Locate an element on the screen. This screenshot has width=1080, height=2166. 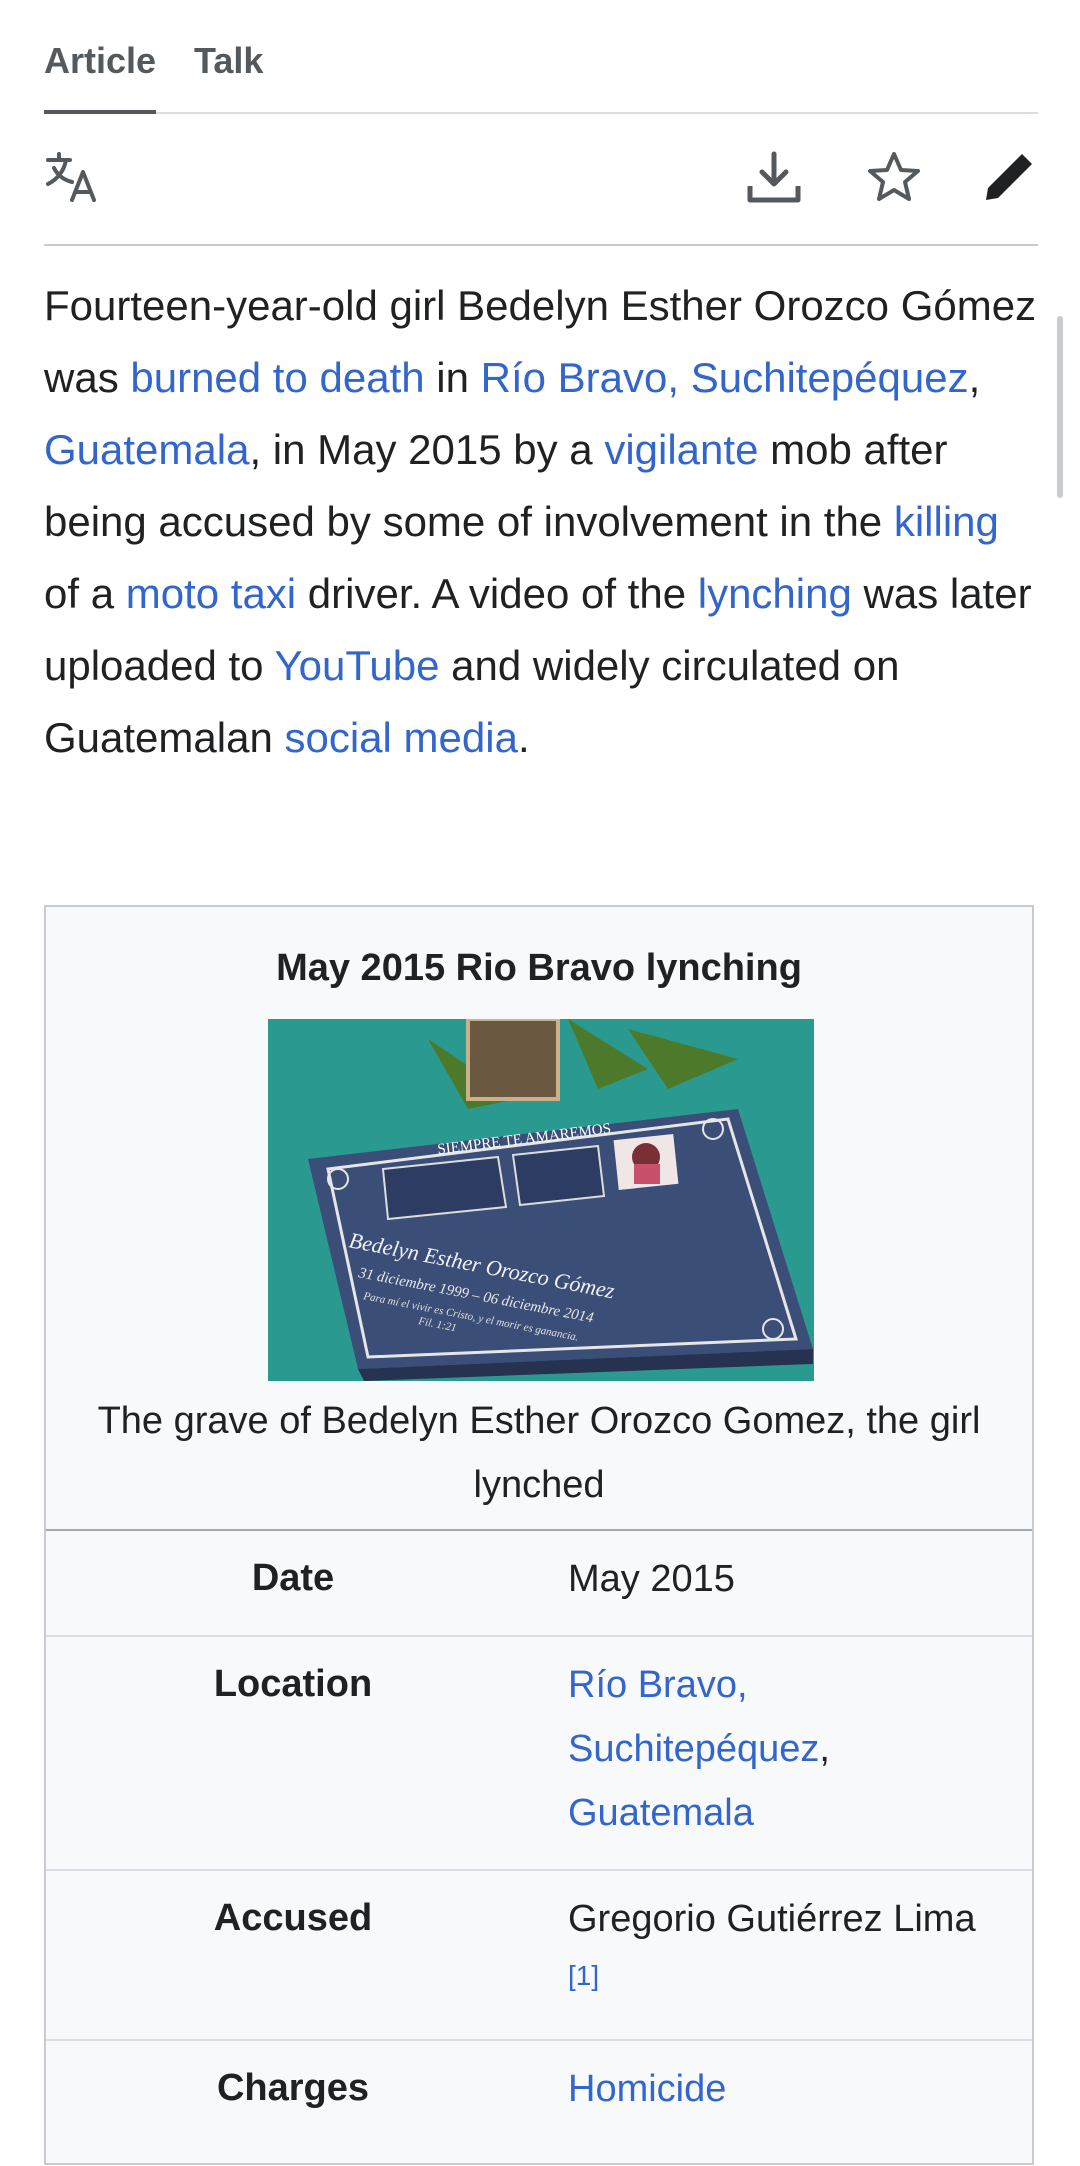
edit-pencil-icon is located at coordinates (1008, 178).